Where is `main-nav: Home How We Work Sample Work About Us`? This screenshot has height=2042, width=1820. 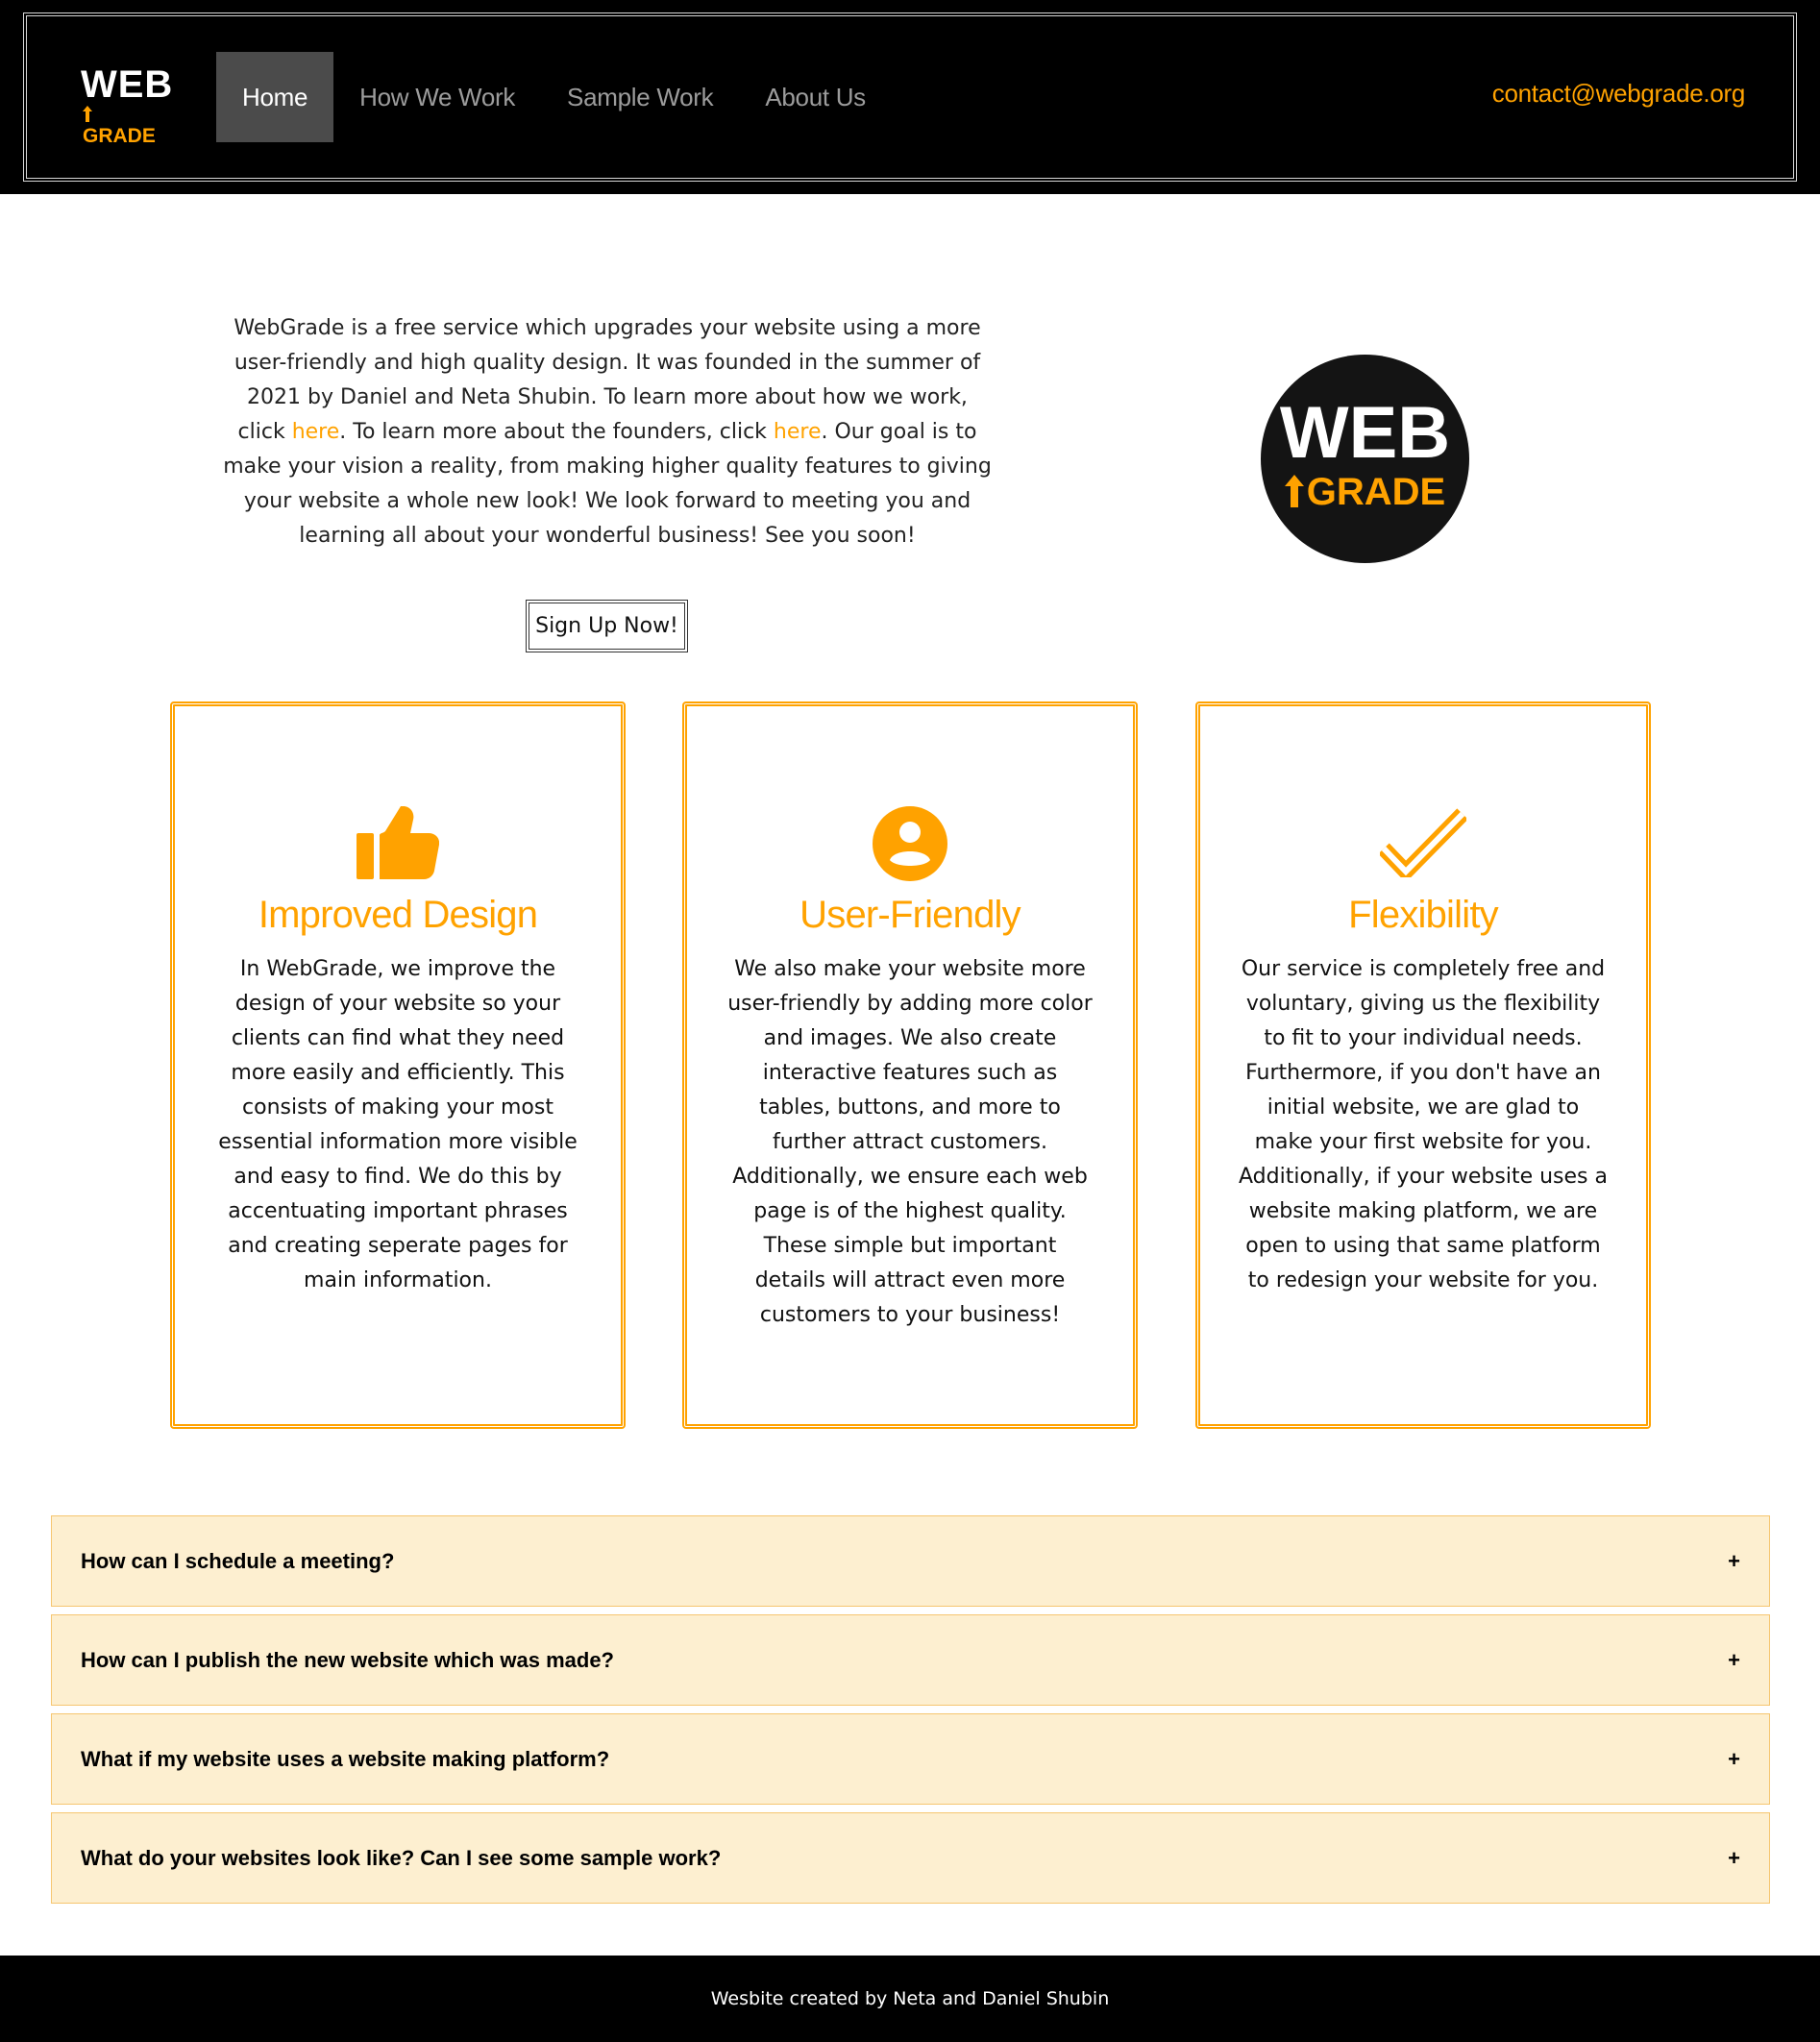
main-nav: Home How We Work Sample Work About Us is located at coordinates (554, 97).